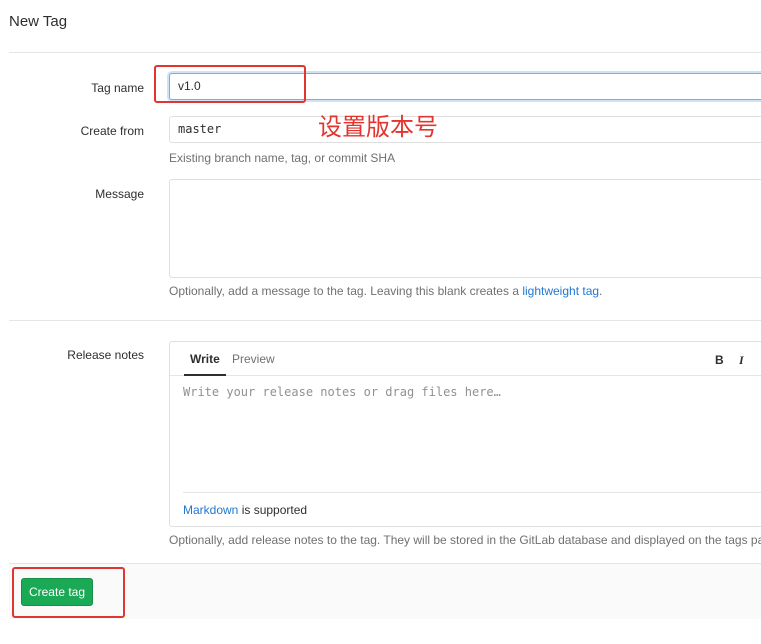 The image size is (761, 644). I want to click on editor-toolbar: Write Preview B I, so click(465, 359).